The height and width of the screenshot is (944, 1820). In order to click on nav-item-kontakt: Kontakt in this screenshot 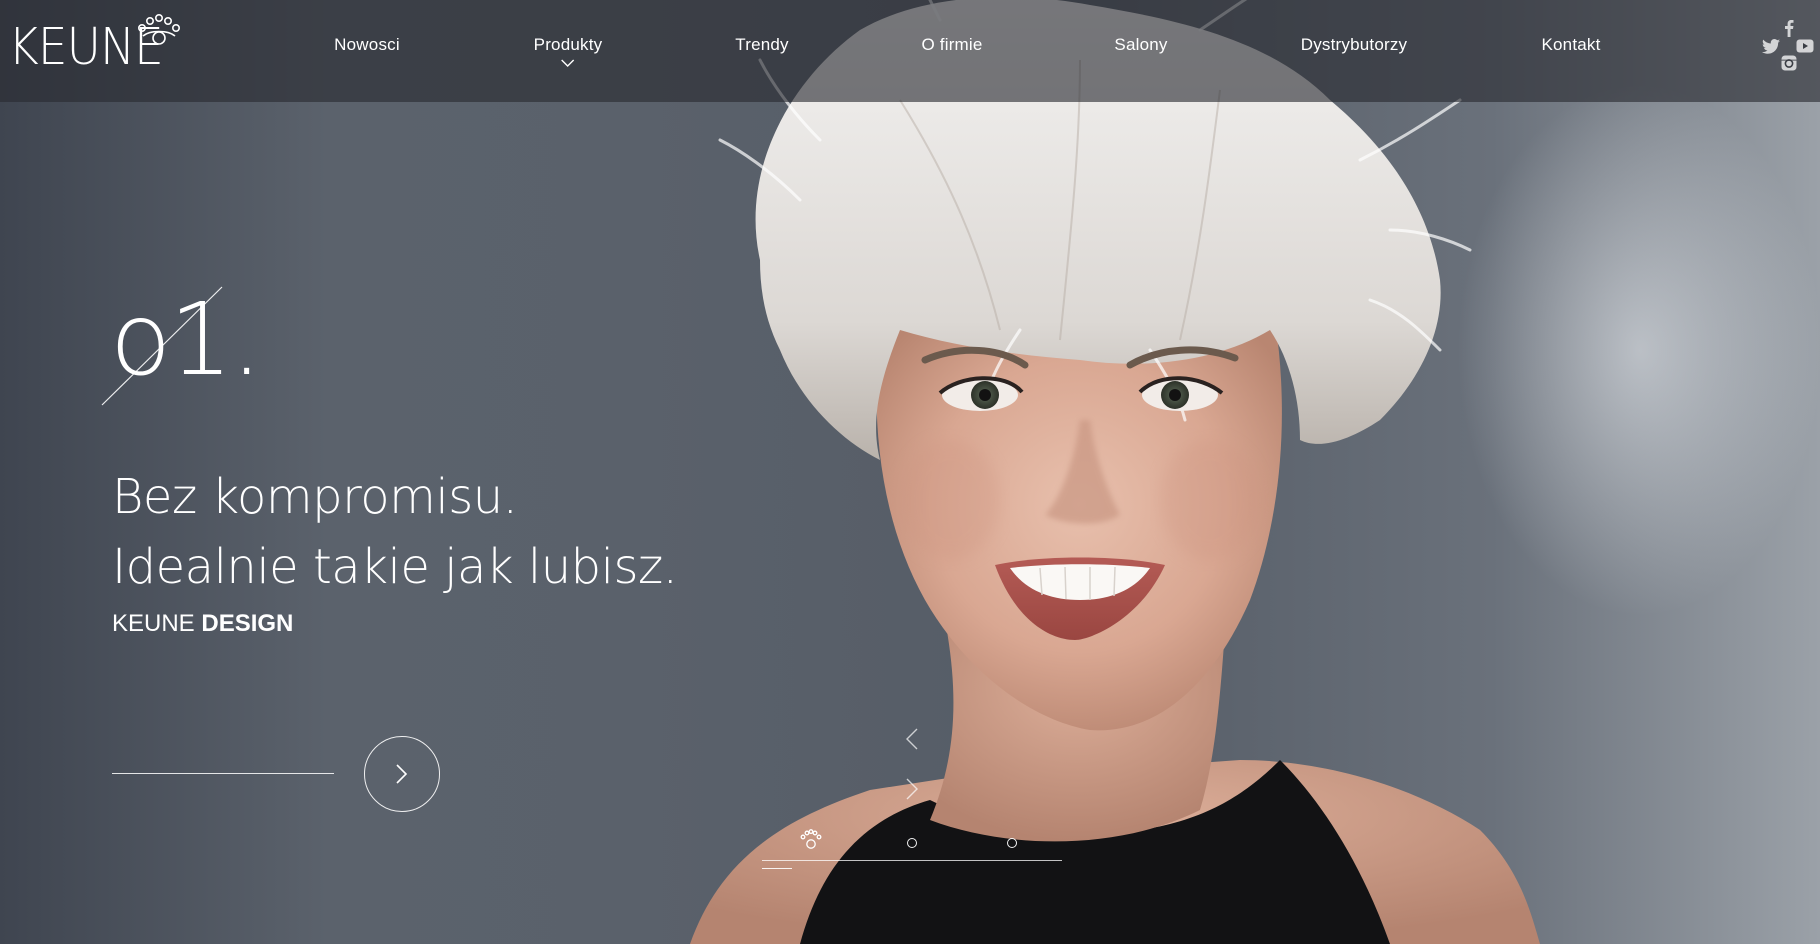, I will do `click(1570, 45)`.